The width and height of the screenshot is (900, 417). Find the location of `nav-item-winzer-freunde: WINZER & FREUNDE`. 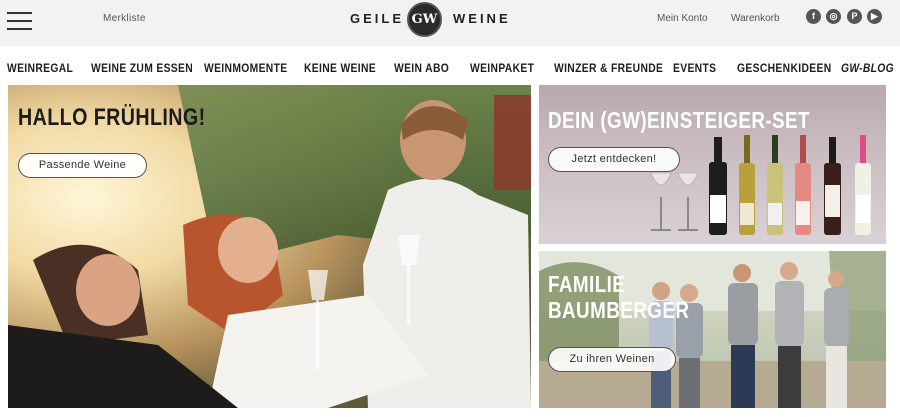

nav-item-winzer-freunde: WINZER & FREUNDE is located at coordinates (608, 68).